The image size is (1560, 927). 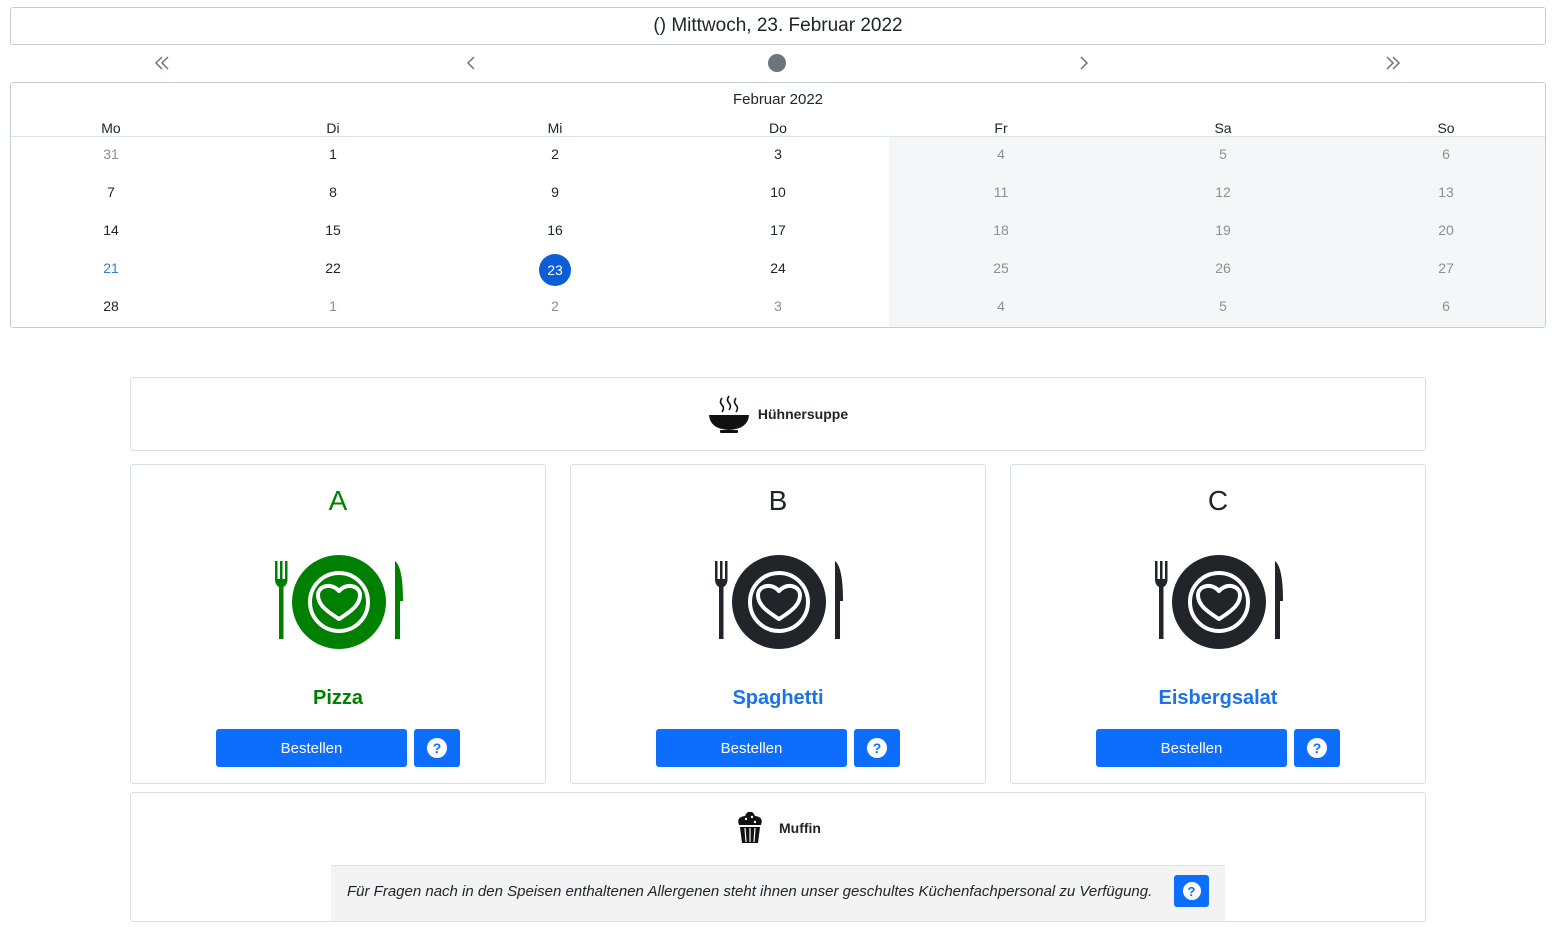 I want to click on date-text: () Mittwoch, 23. Februar 2022, so click(x=778, y=25).